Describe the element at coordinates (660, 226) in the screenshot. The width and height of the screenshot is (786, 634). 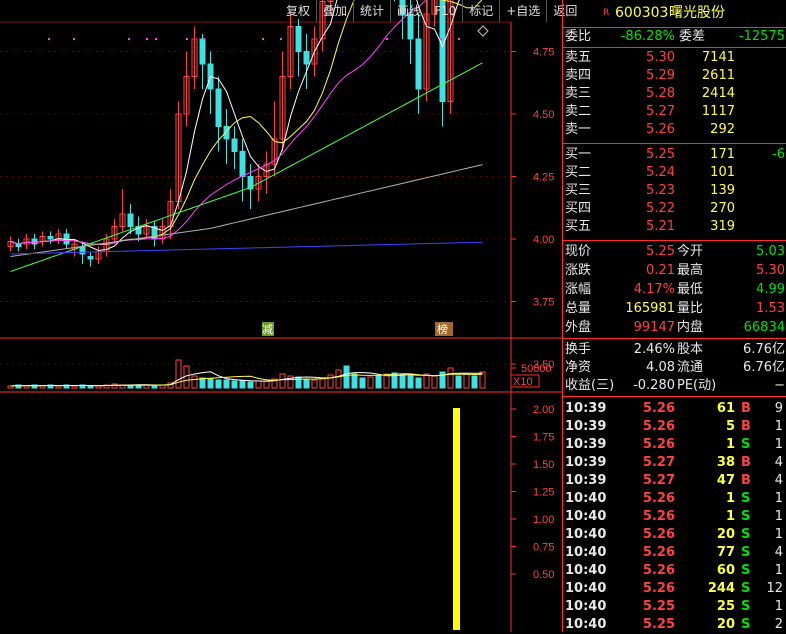
I see `bid-price: 5.21` at that location.